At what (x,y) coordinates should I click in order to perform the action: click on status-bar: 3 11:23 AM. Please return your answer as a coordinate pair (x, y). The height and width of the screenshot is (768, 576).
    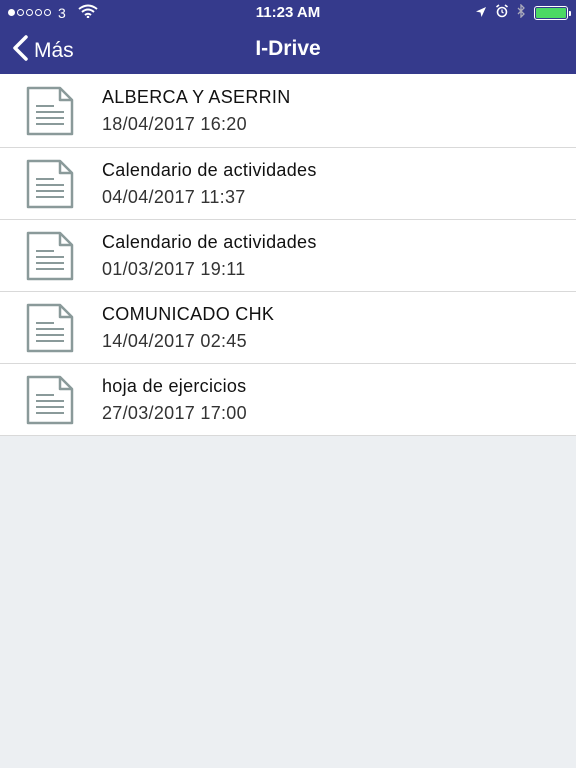
    Looking at the image, I should click on (288, 13).